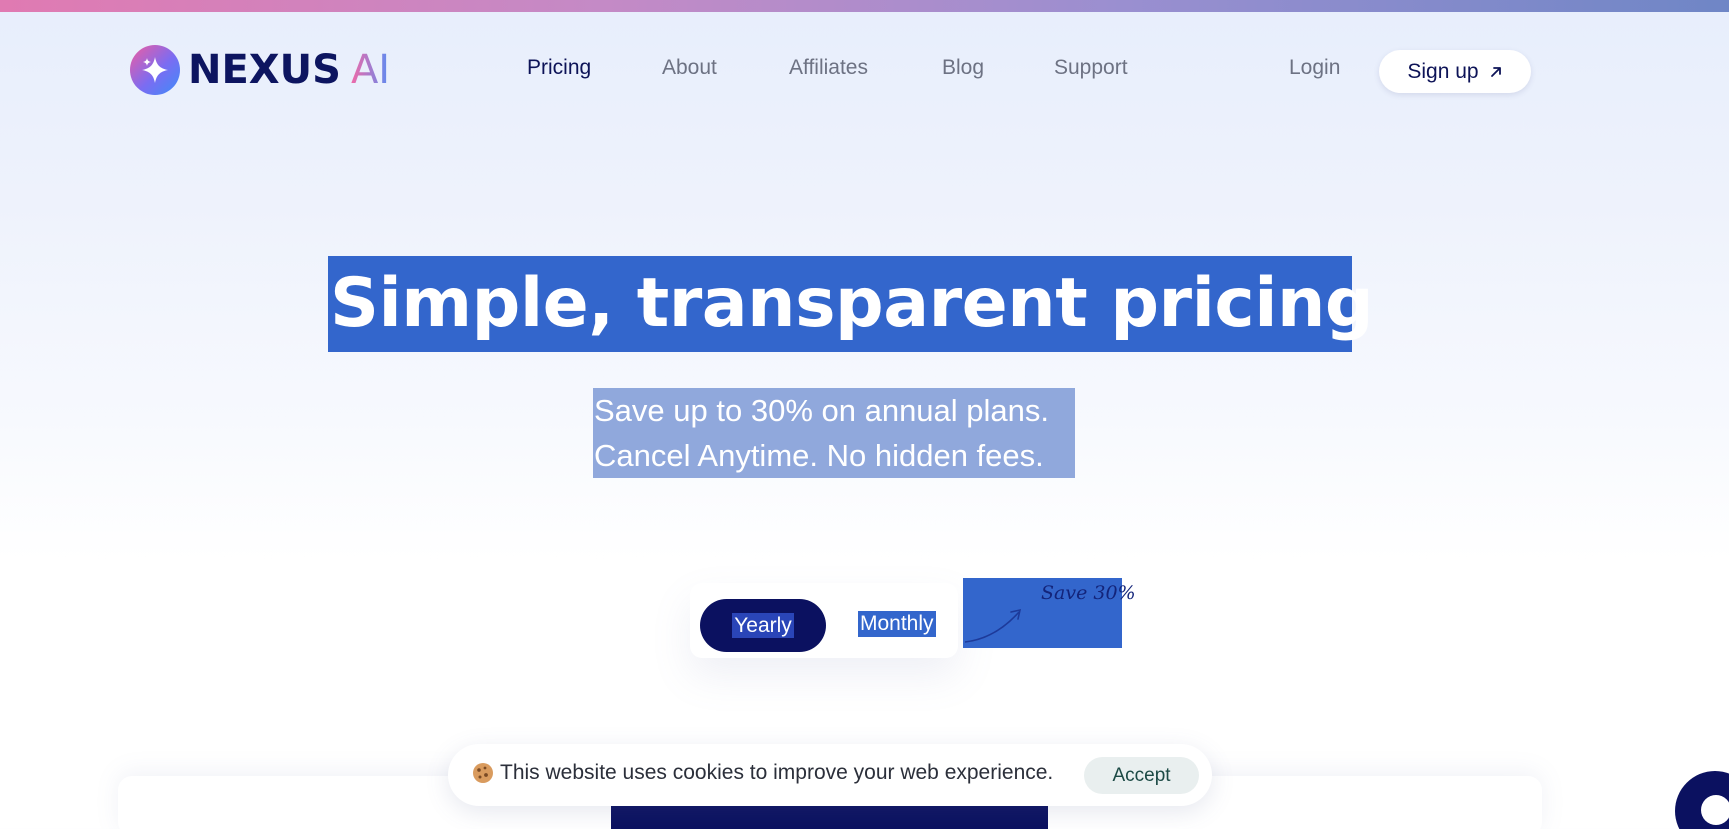 This screenshot has width=1729, height=829. What do you see at coordinates (1141, 775) in the screenshot?
I see `accept-cookies-button: Accept` at bounding box center [1141, 775].